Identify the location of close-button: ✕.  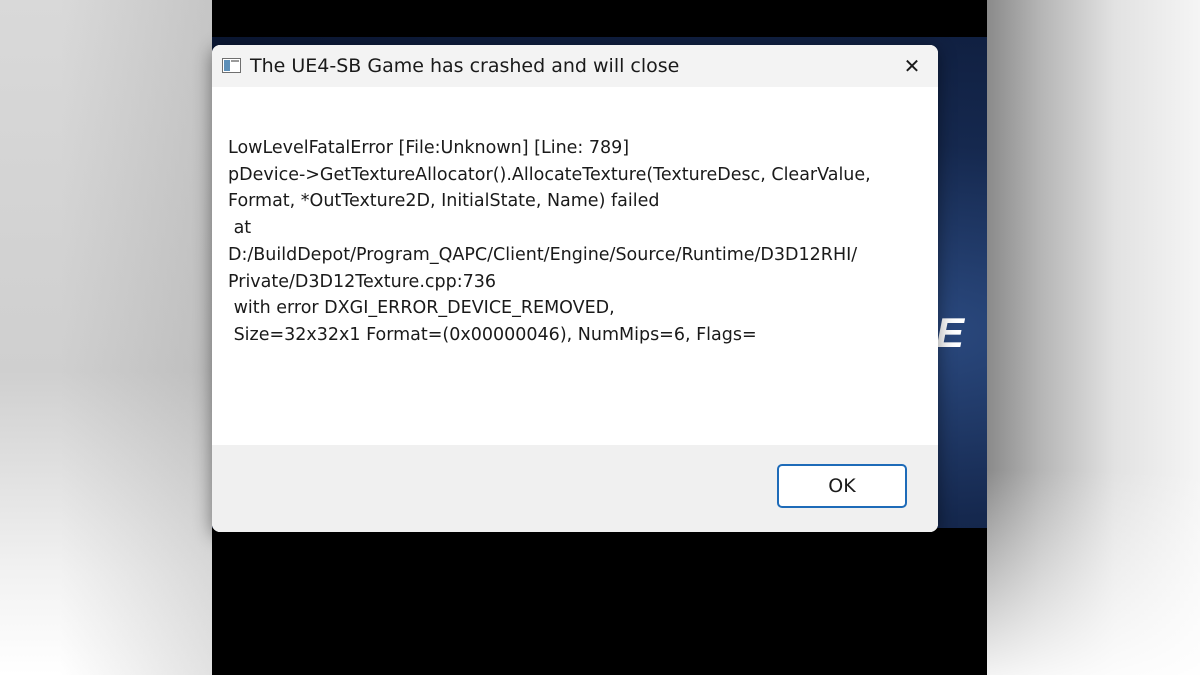
(912, 66).